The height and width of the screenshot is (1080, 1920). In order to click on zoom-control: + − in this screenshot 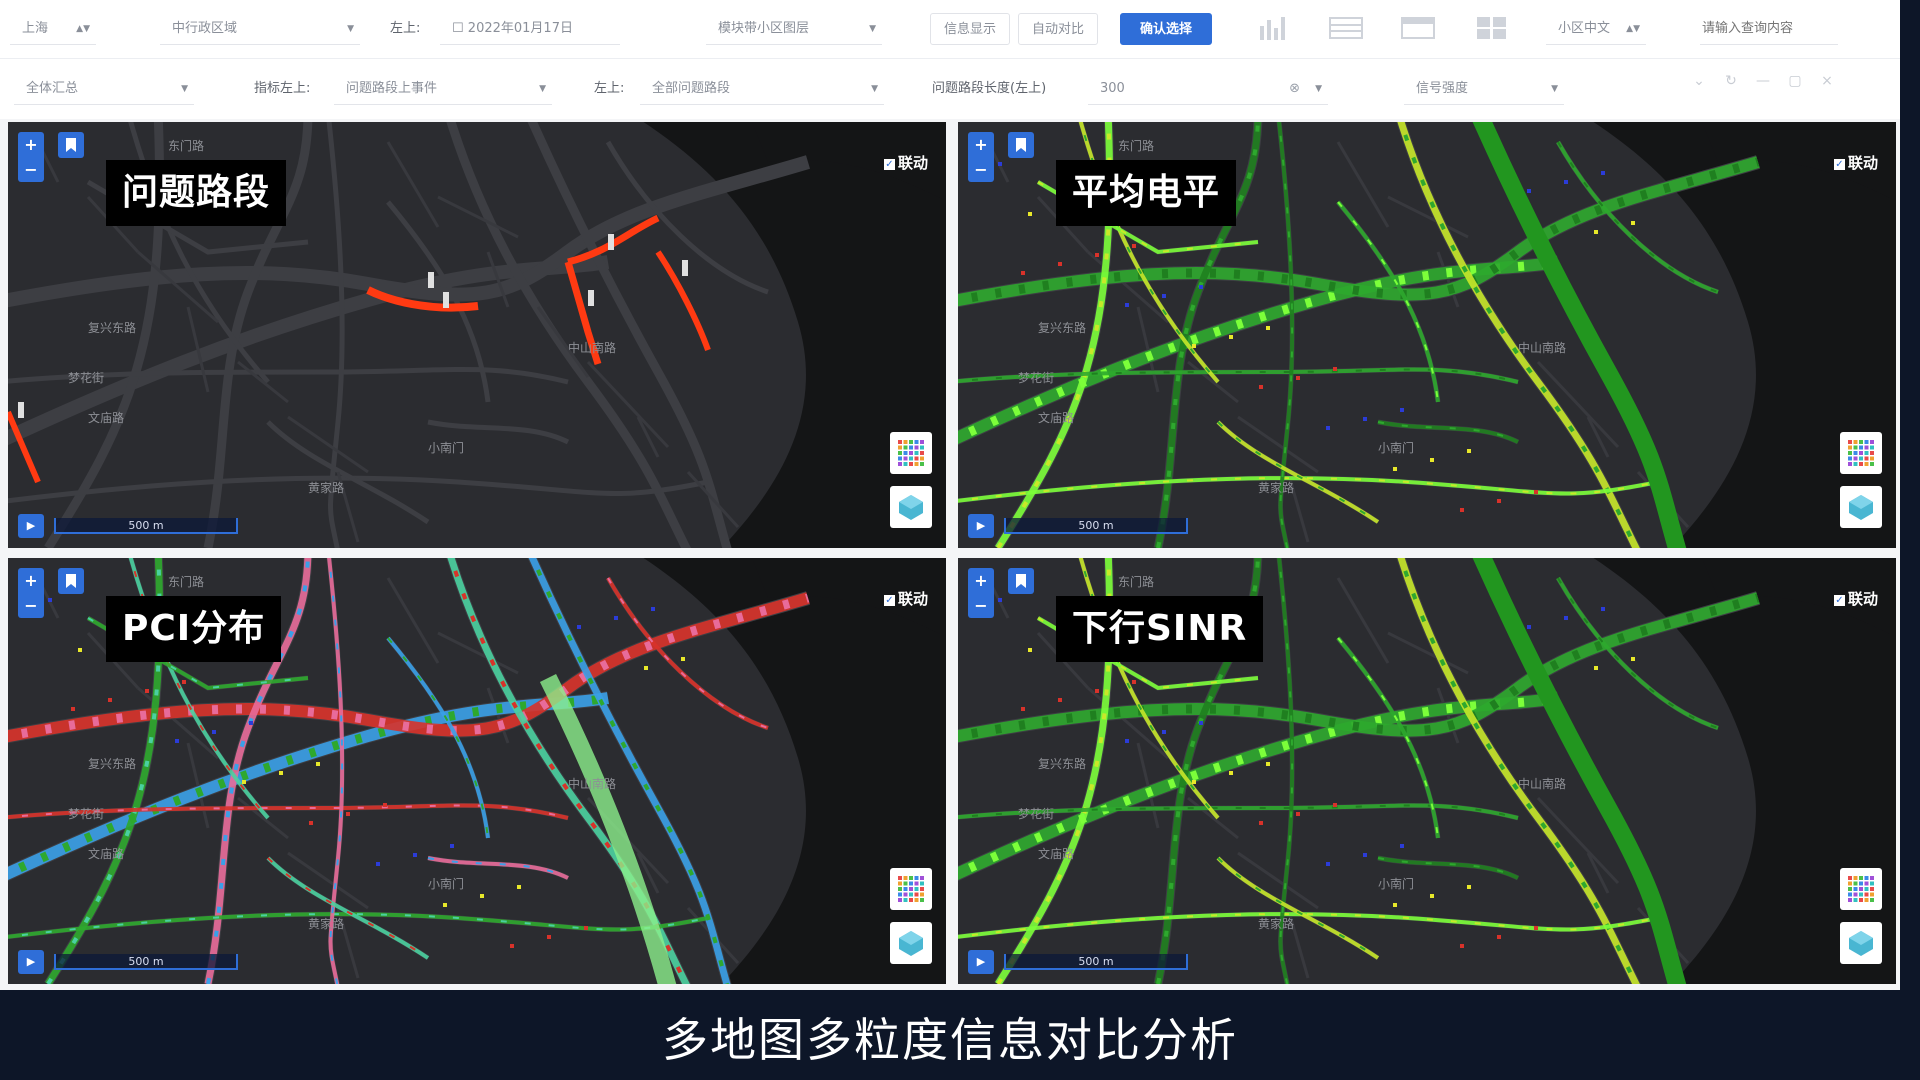, I will do `click(31, 593)`.